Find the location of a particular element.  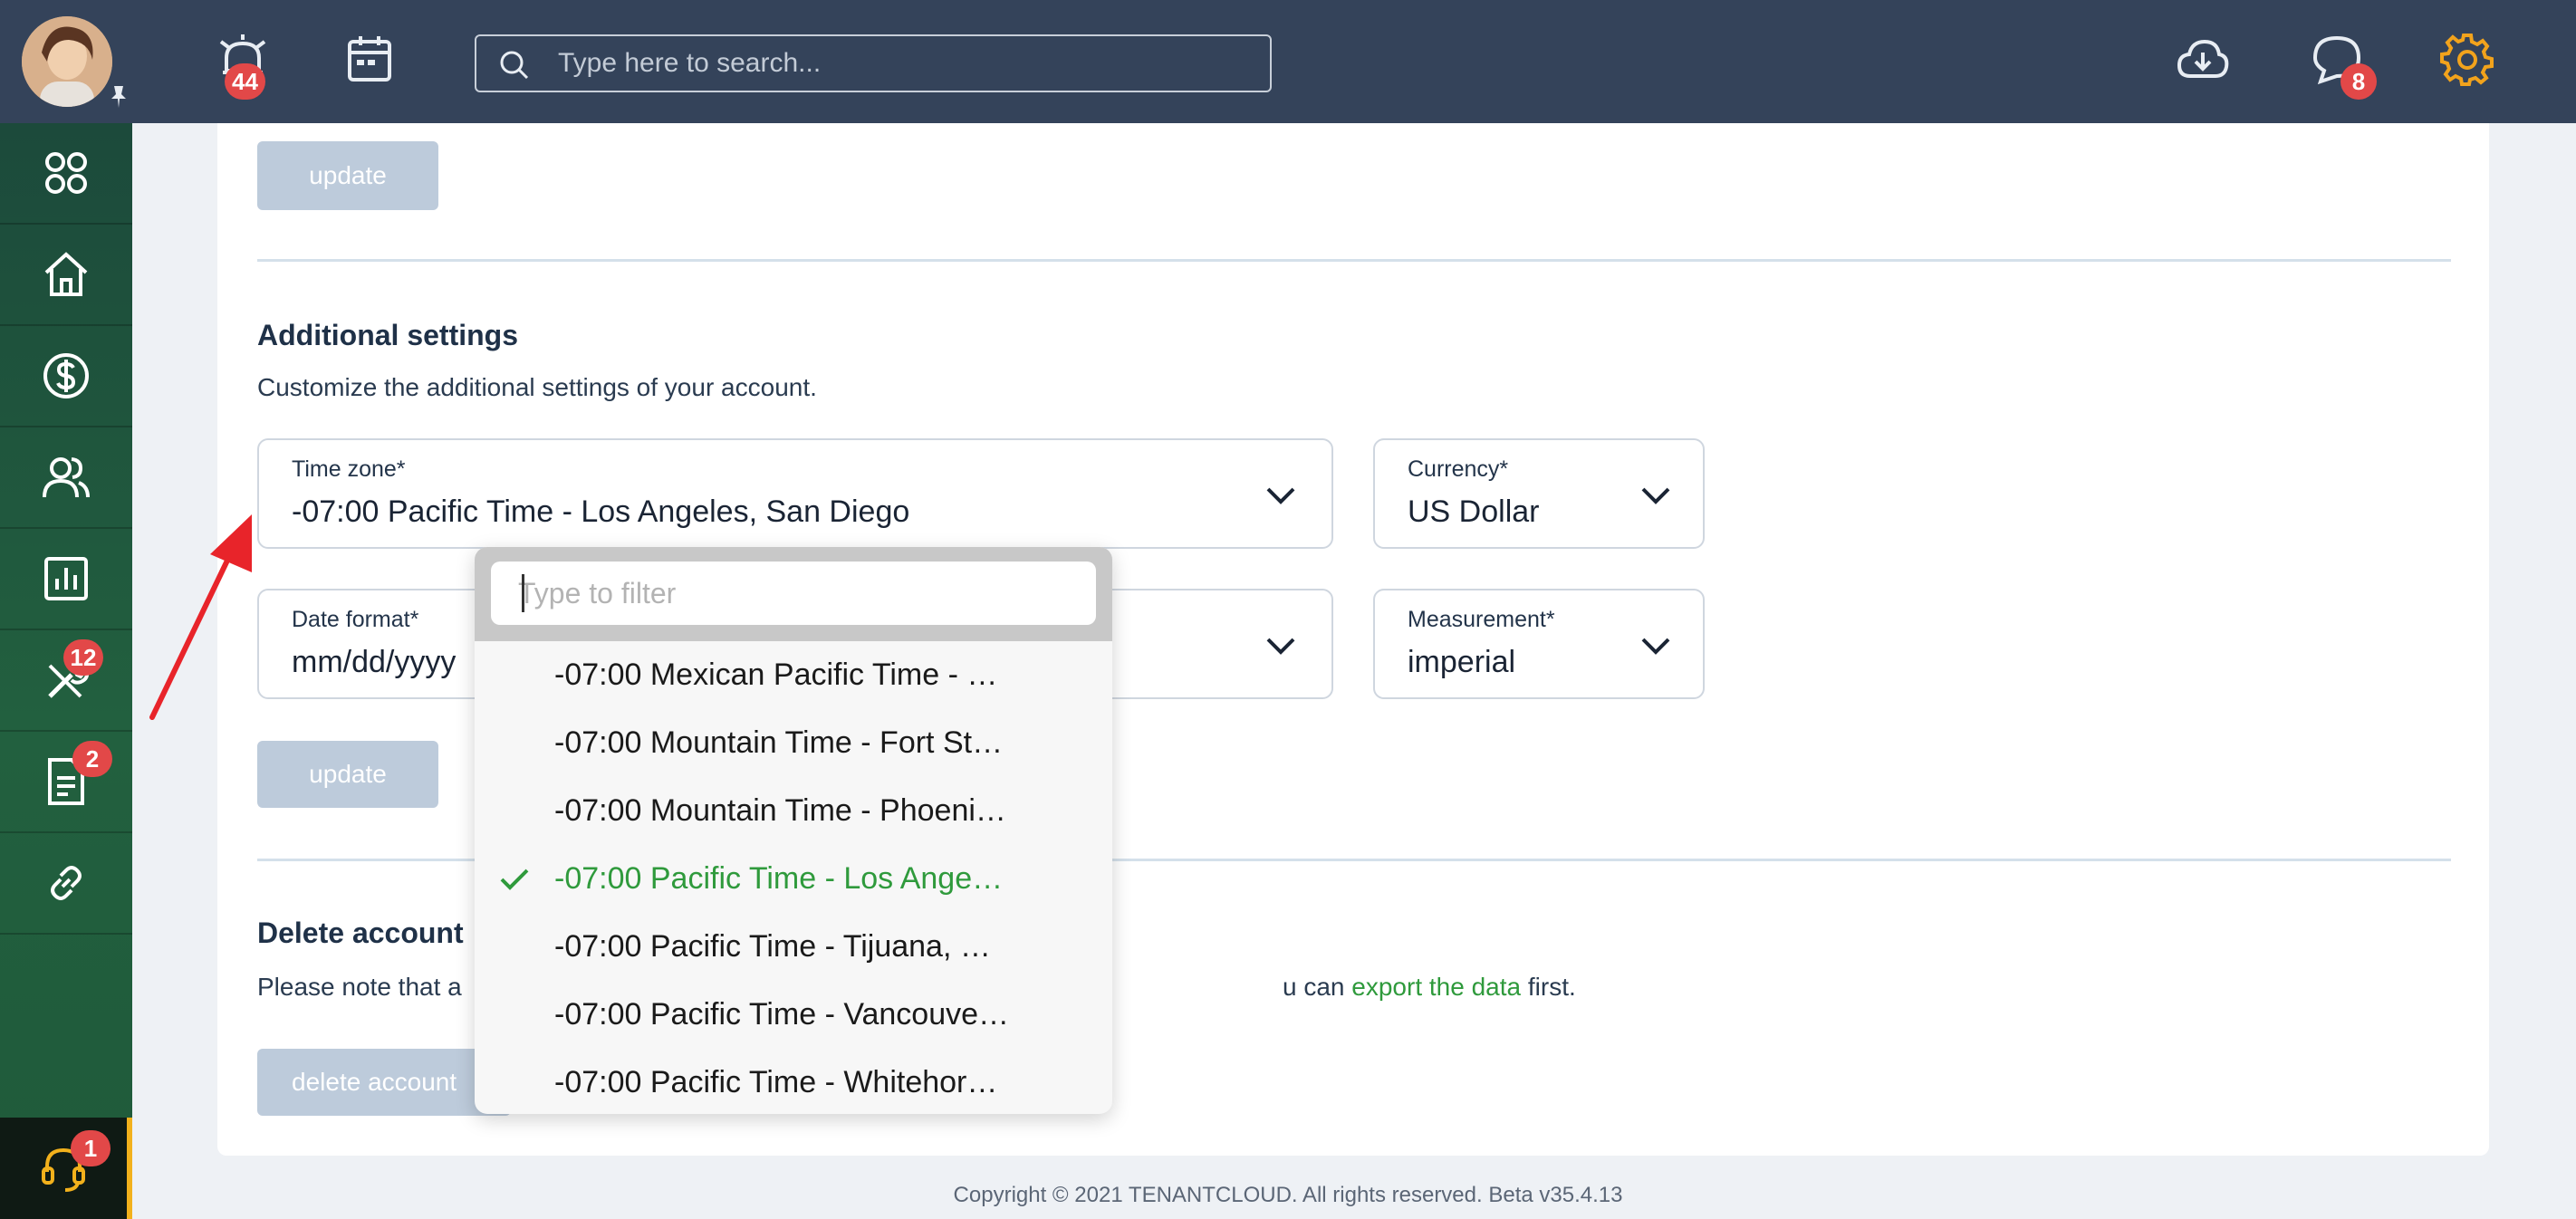

pin-icon is located at coordinates (118, 97).